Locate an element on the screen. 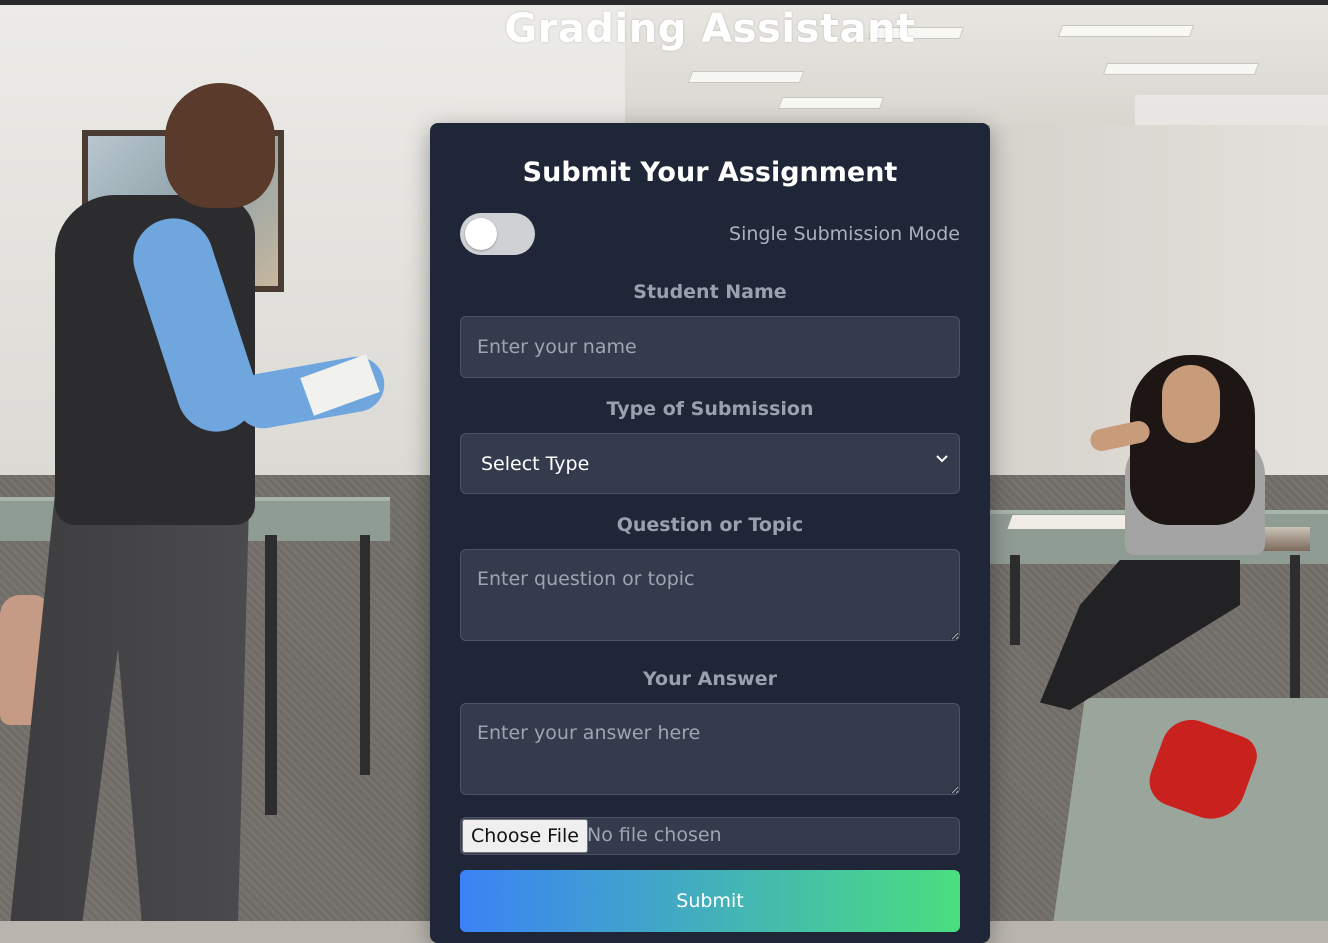 The width and height of the screenshot is (1328, 943). file-status-text: No file chosen is located at coordinates (654, 835).